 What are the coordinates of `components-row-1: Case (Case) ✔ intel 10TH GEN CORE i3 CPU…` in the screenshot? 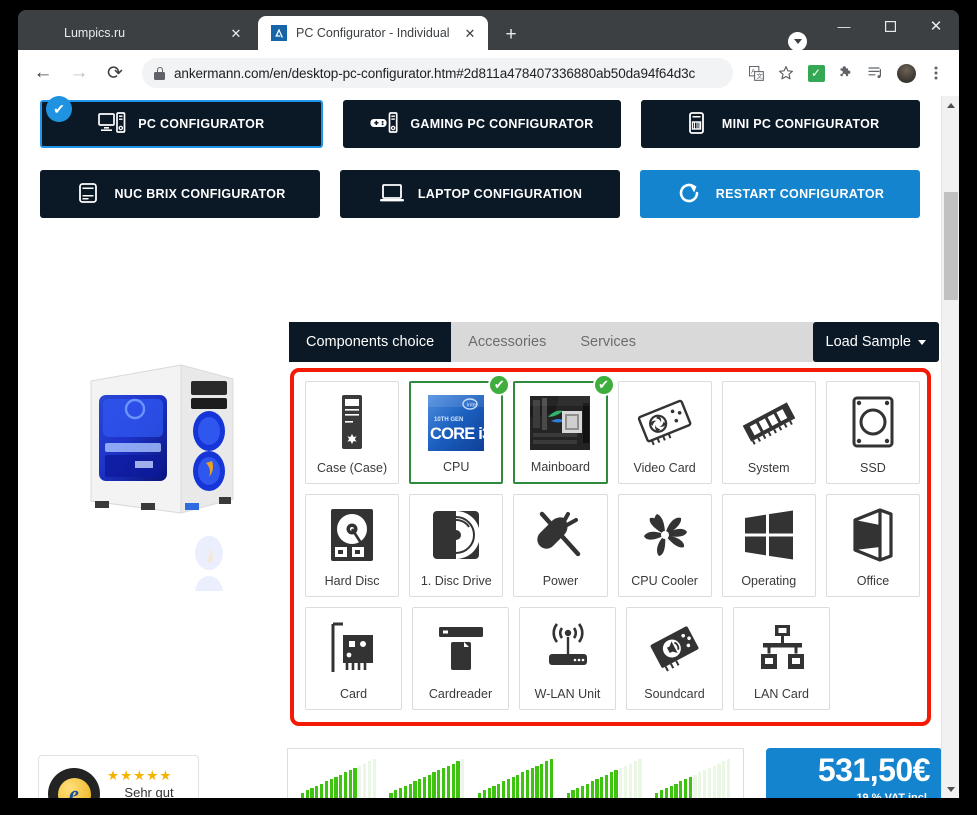 It's located at (612, 429).